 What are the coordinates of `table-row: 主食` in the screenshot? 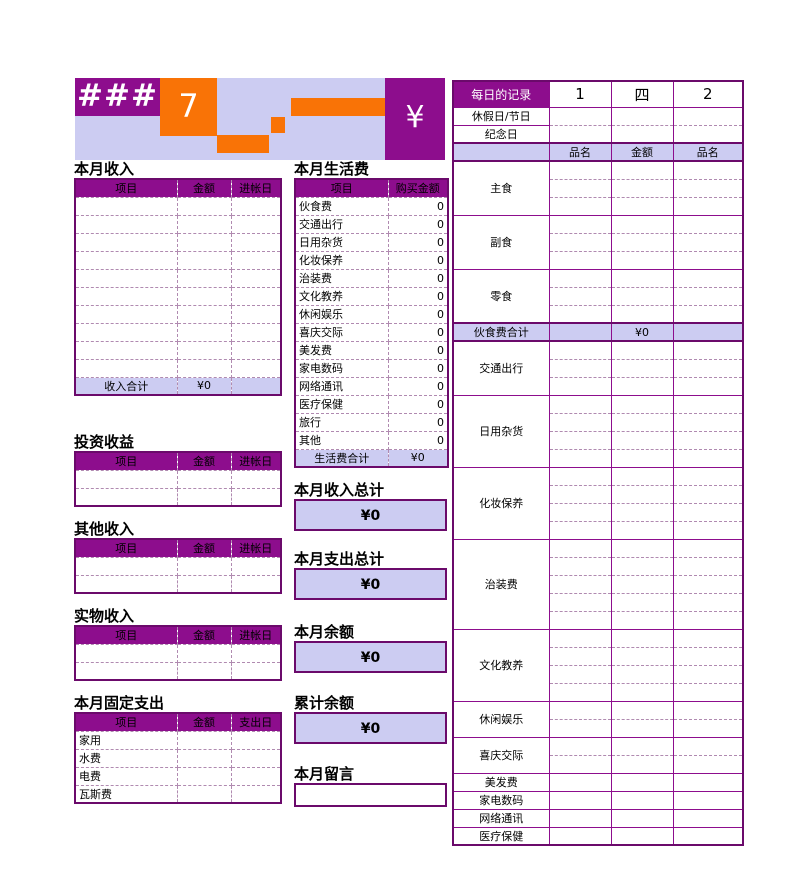 It's located at (598, 188).